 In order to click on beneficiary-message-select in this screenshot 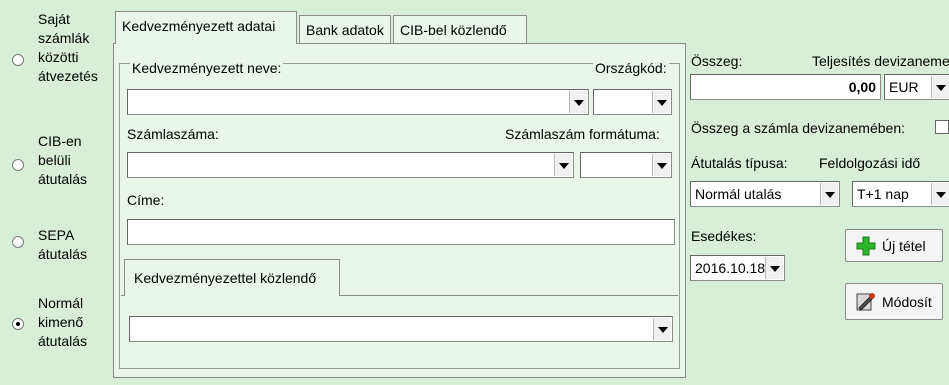, I will do `click(401, 329)`.